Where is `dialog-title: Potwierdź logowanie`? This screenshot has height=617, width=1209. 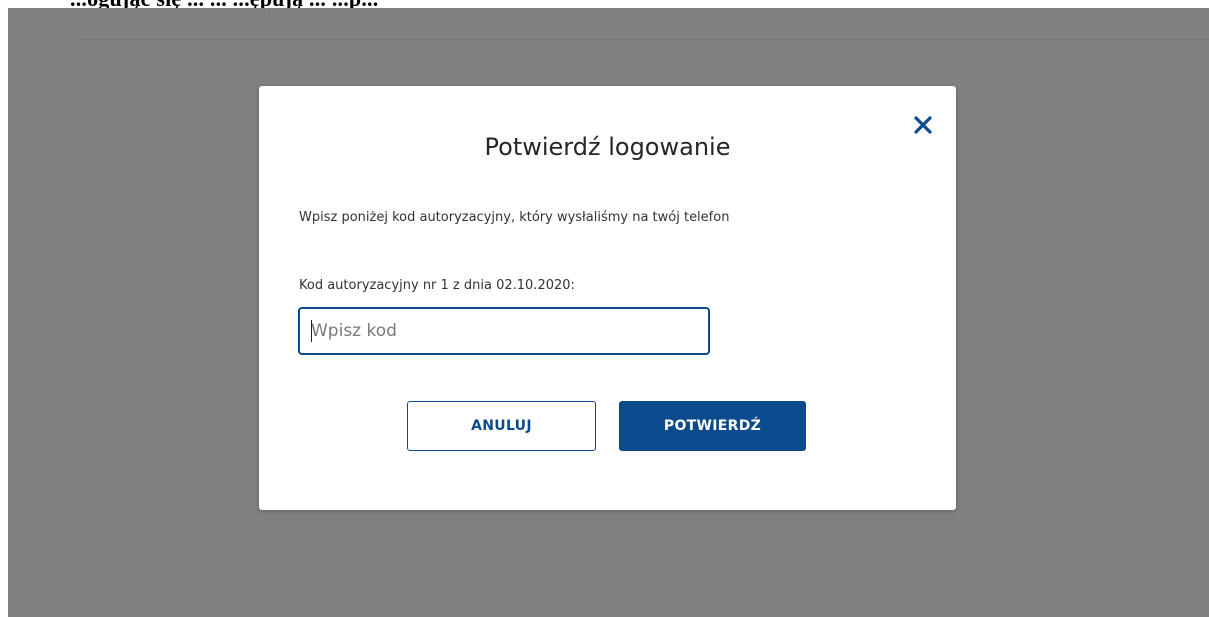 dialog-title: Potwierdź logowanie is located at coordinates (607, 147).